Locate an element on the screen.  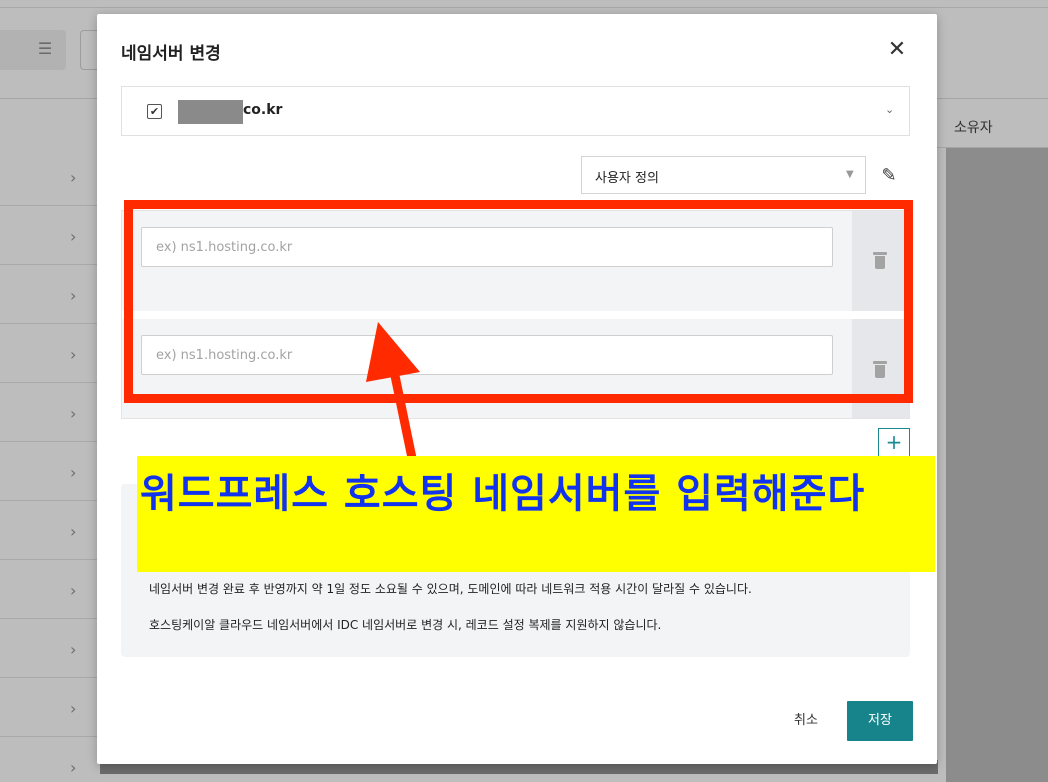
chevron-down-icon: ⌄ is located at coordinates (890, 109).